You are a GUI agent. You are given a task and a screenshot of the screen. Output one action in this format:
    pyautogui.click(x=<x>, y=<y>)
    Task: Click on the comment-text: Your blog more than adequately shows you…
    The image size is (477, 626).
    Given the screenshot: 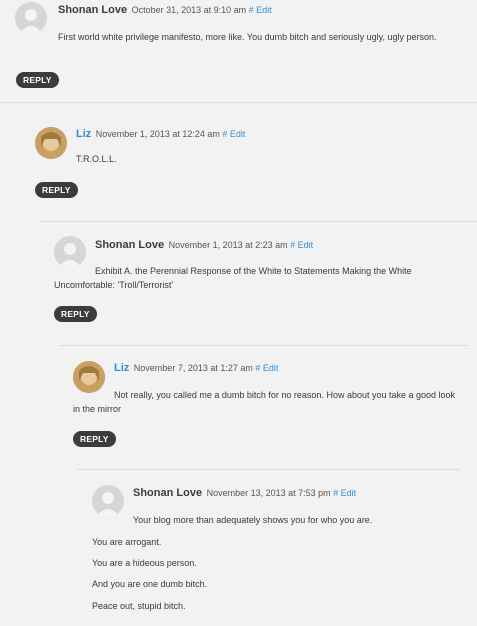 What is the action you would take?
    pyautogui.click(x=253, y=520)
    